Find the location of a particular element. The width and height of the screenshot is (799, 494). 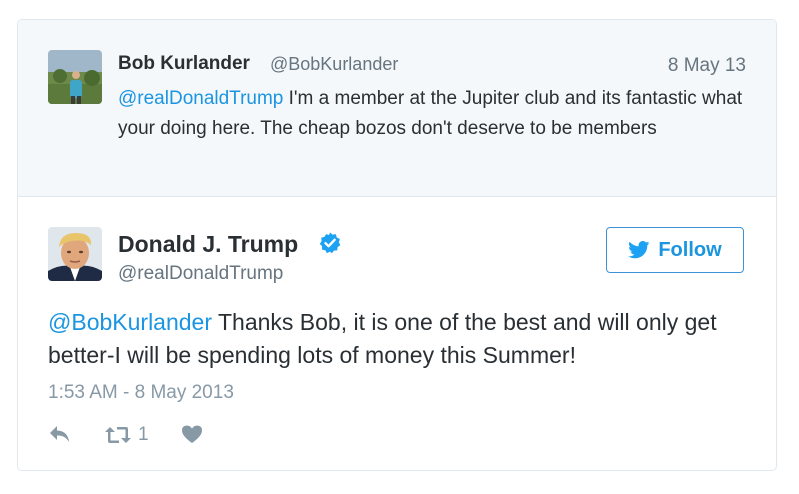

retweet-button: 1 is located at coordinates (126, 435).